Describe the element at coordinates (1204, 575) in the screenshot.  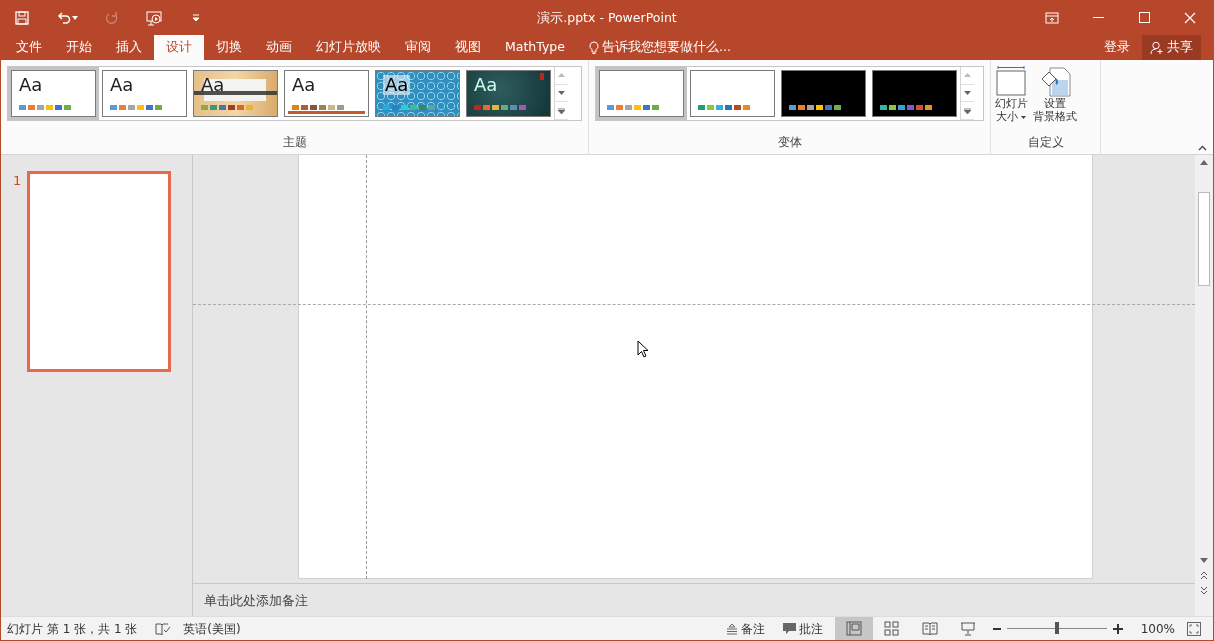
I see `double-up-arrow-icon` at that location.